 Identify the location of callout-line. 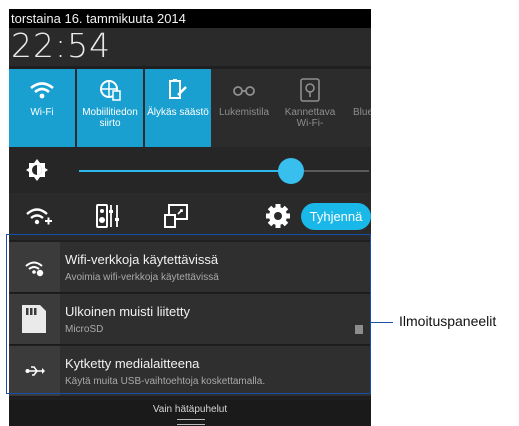
(382, 322).